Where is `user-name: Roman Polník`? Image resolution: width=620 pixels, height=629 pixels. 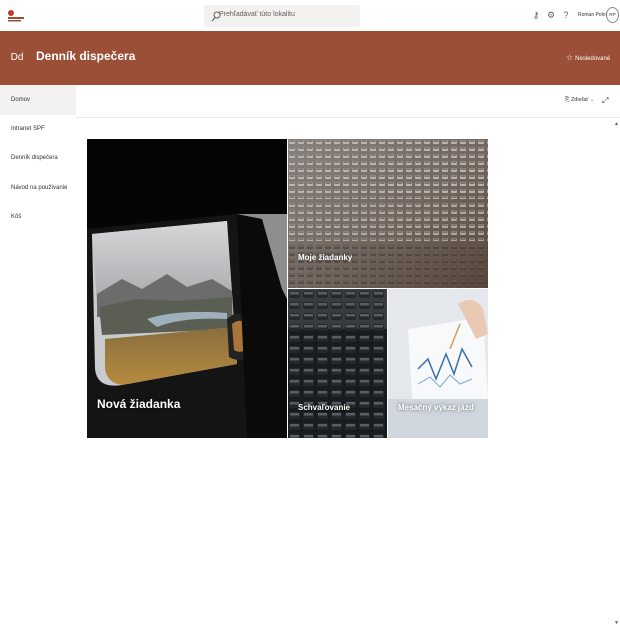 user-name: Roman Polník is located at coordinates (593, 15).